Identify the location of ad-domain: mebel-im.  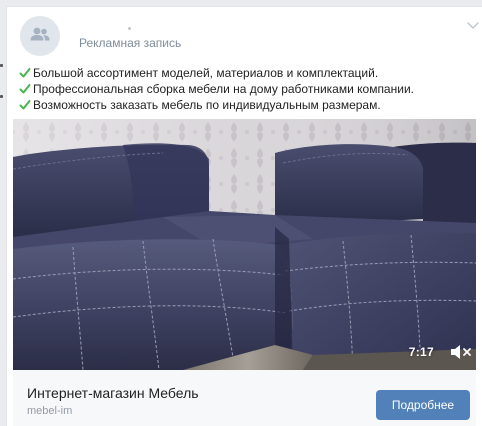
(50, 411).